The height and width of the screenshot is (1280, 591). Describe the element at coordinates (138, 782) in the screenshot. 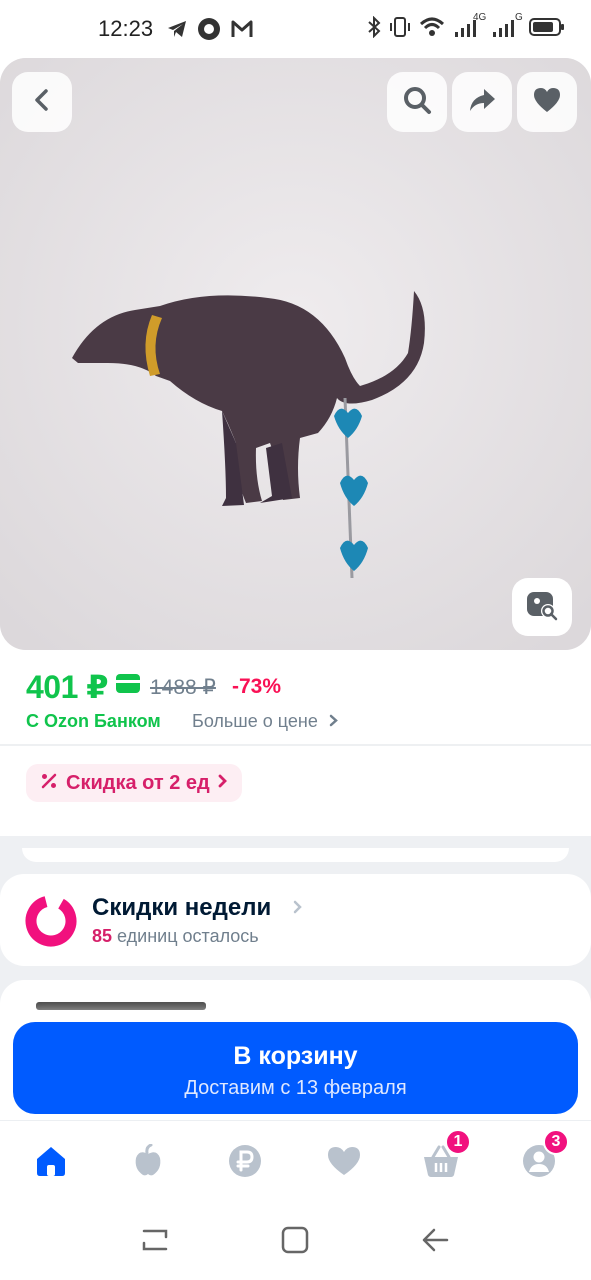

I see `bulk-discount-label: Скидка от 2 ед` at that location.